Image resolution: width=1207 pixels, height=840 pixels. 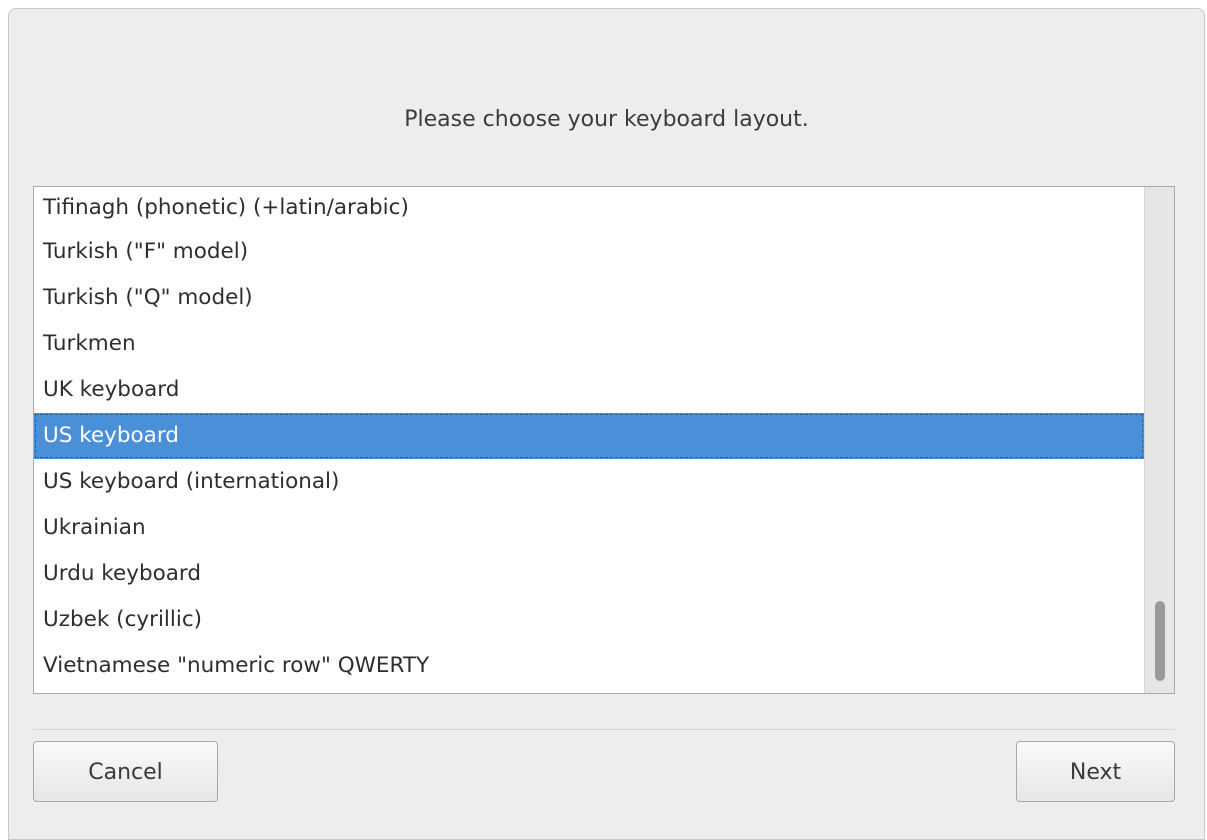 I want to click on list-item: Uzbek (cyrillic), so click(x=589, y=620).